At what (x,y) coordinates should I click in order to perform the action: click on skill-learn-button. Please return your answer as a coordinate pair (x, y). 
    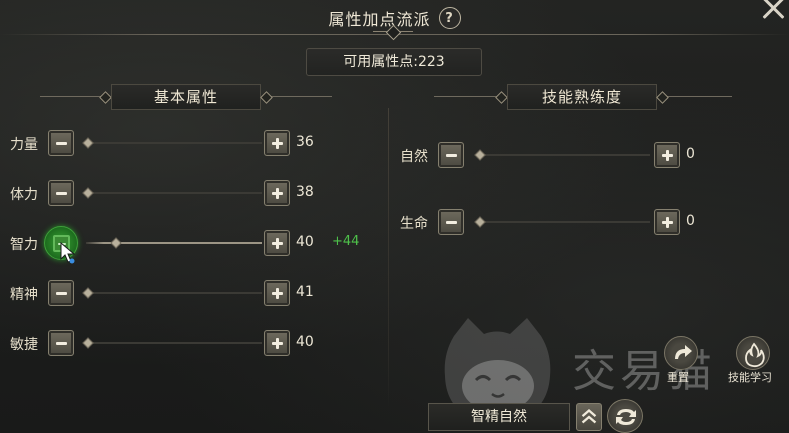
    Looking at the image, I should click on (753, 353).